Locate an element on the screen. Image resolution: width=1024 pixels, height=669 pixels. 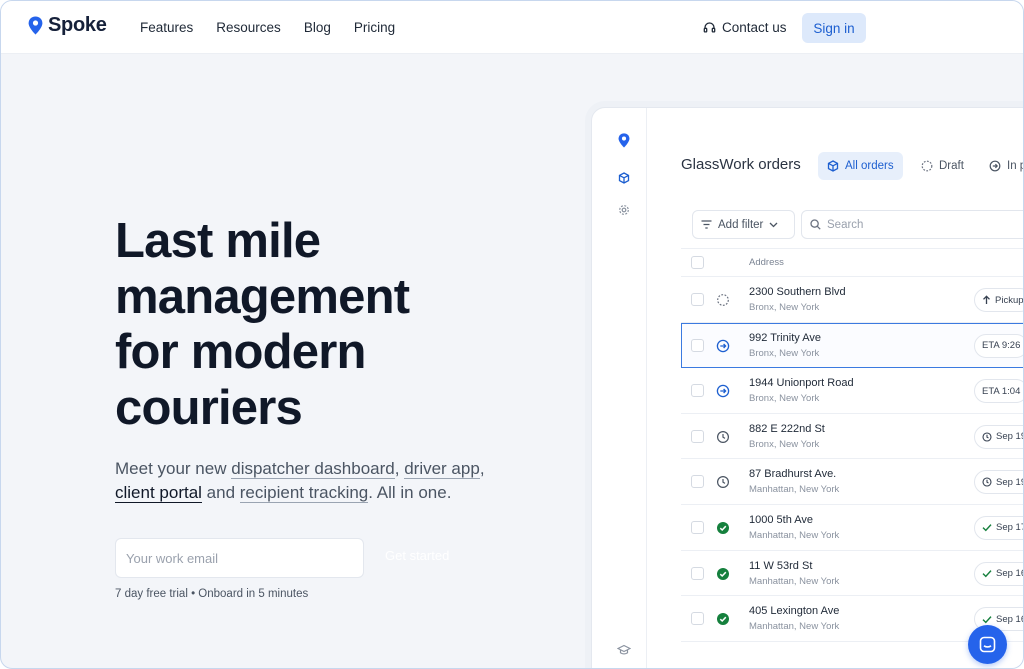
orders-title: GlassWork orders is located at coordinates (741, 164).